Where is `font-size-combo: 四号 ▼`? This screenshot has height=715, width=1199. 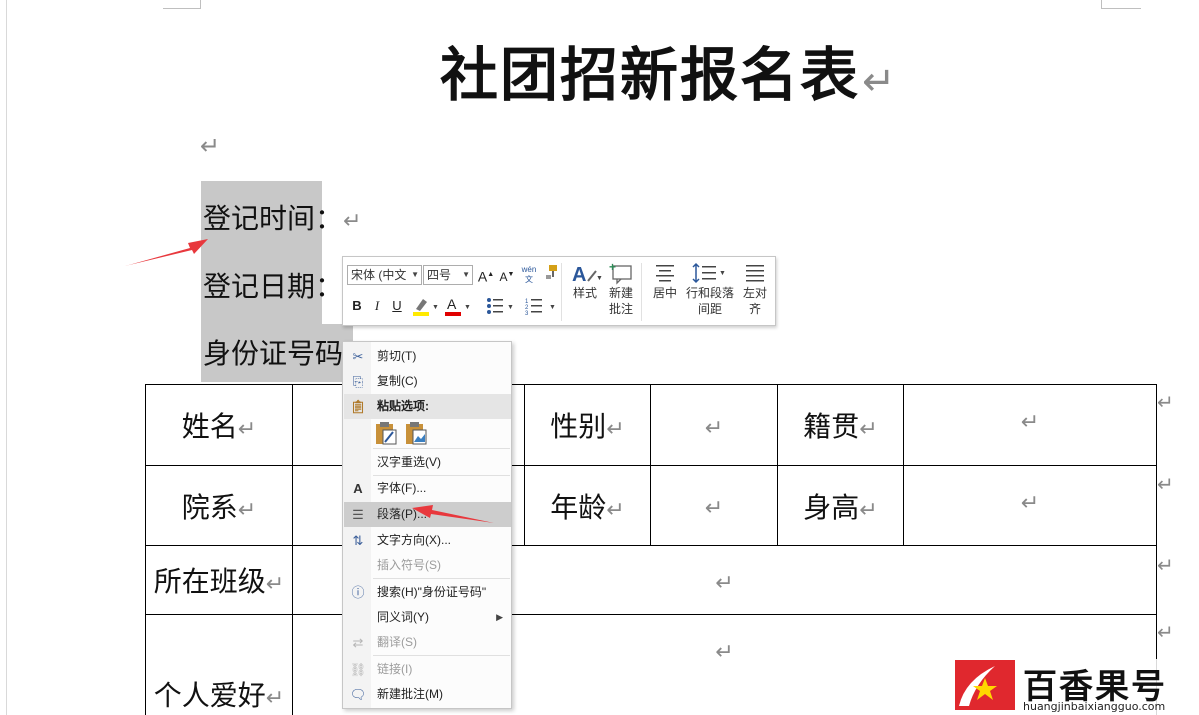 font-size-combo: 四号 ▼ is located at coordinates (448, 275).